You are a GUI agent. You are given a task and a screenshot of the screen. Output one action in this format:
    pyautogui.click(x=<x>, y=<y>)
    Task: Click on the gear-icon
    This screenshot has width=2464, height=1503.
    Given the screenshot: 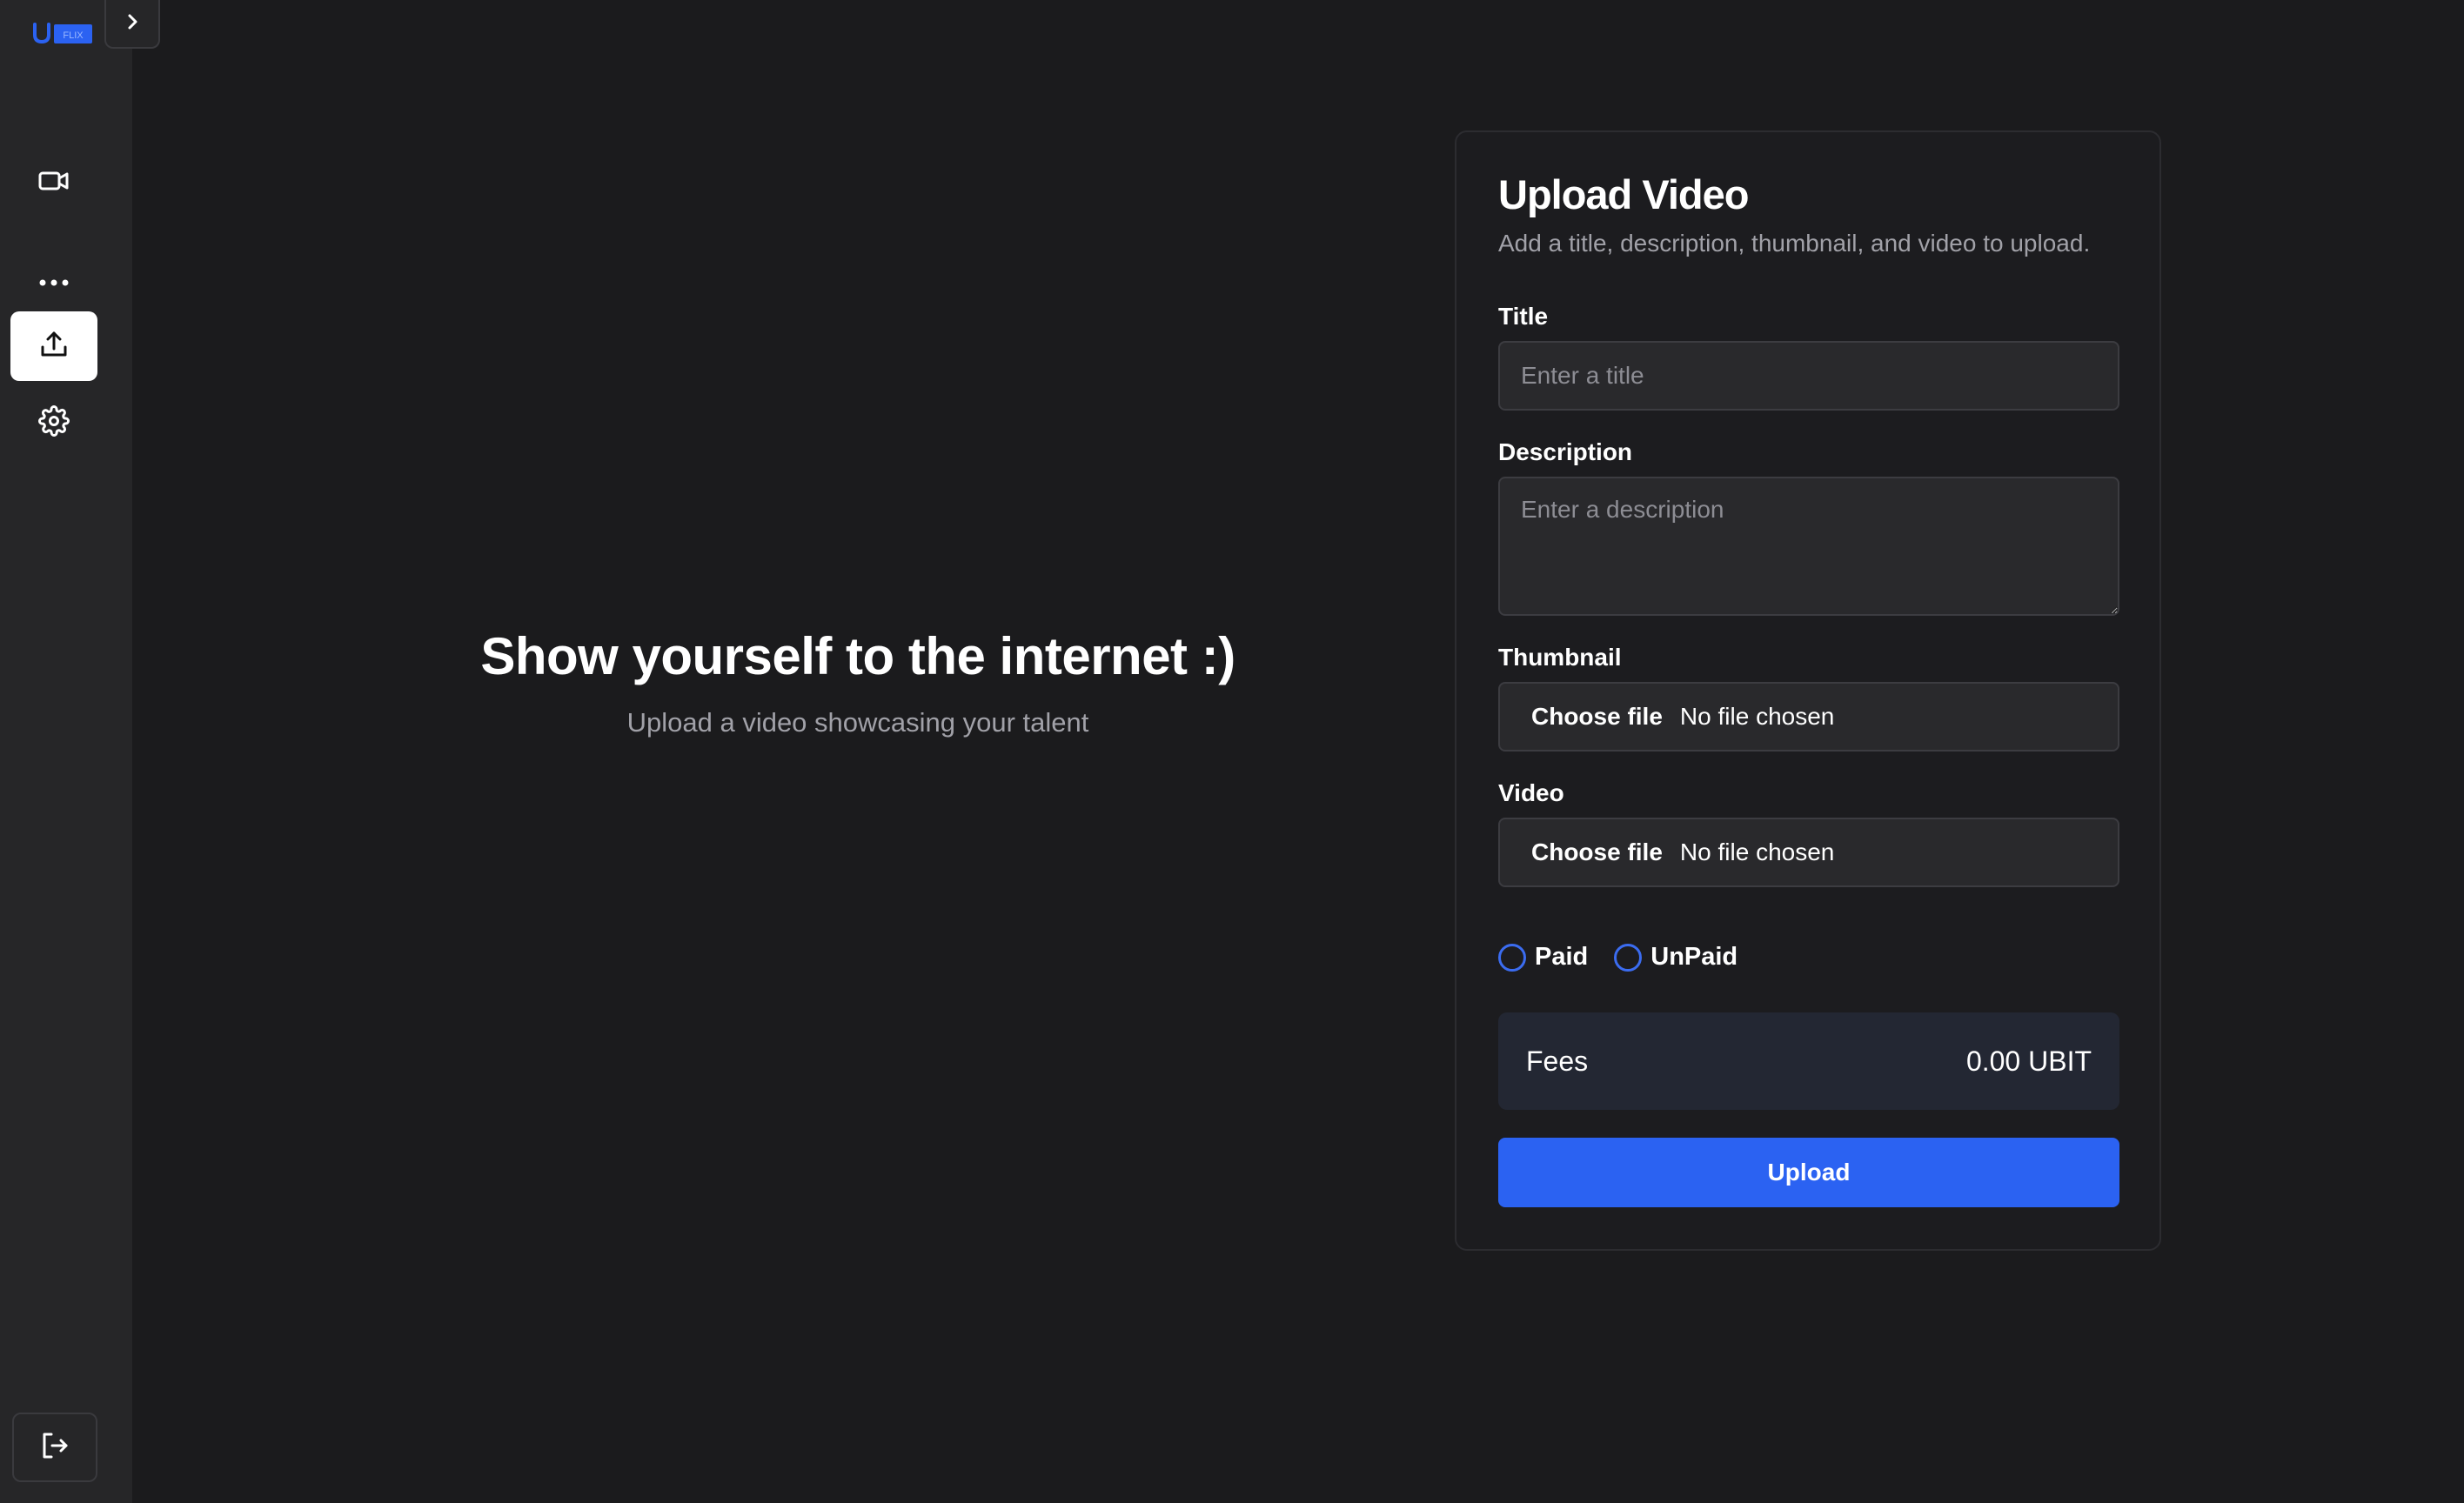 What is the action you would take?
    pyautogui.click(x=54, y=422)
    